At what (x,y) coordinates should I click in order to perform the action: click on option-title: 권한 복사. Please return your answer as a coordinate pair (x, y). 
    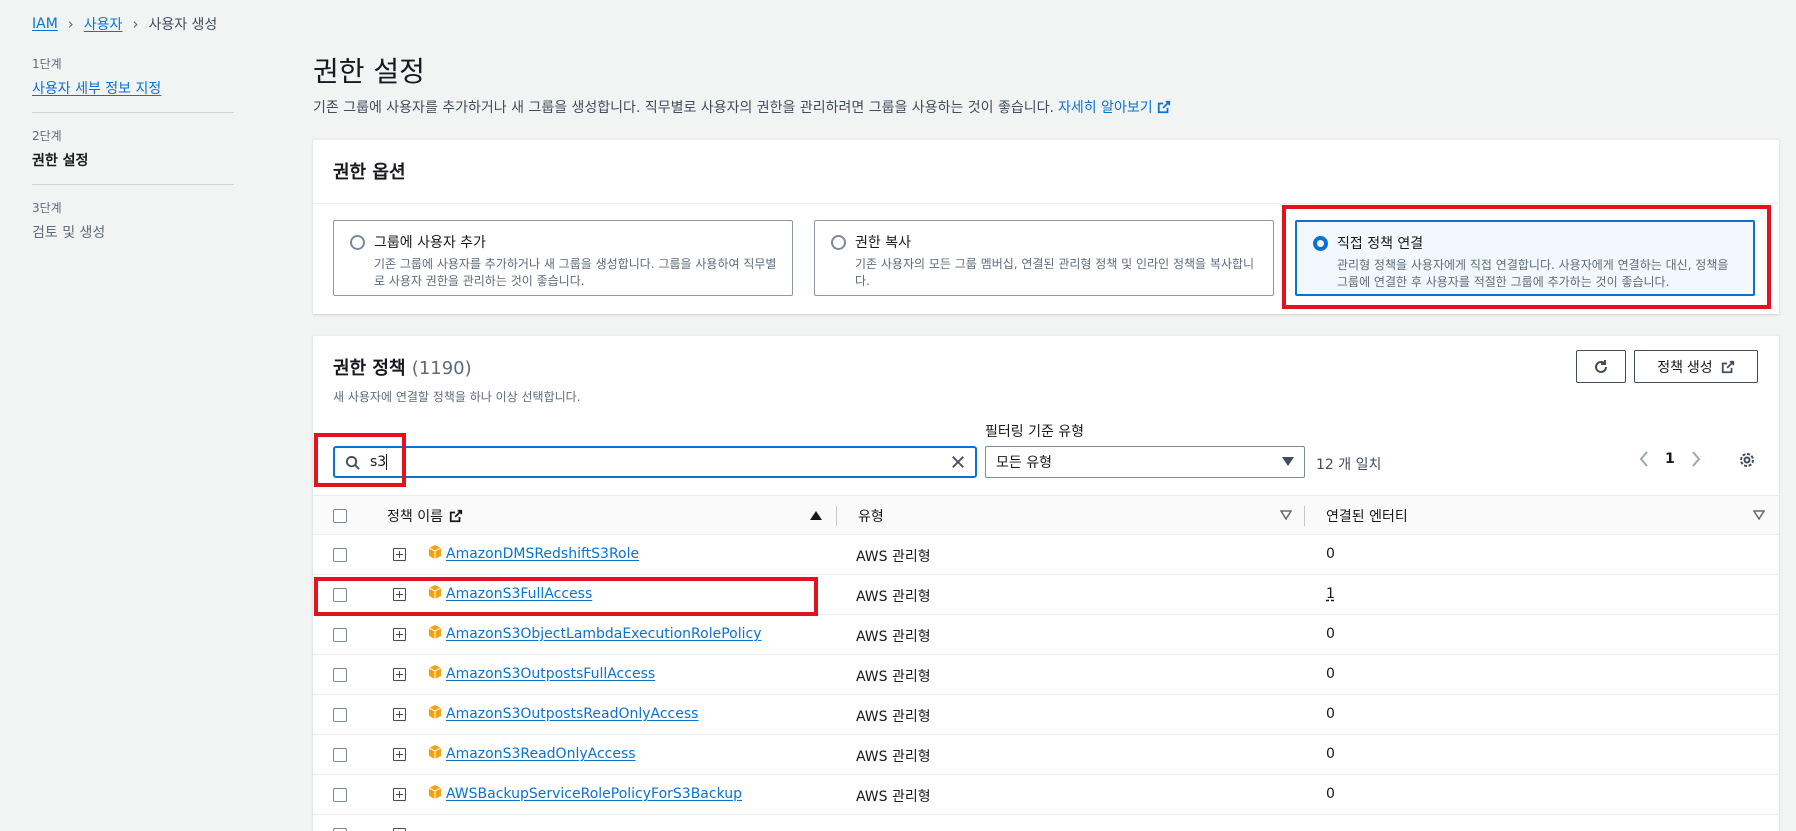
    Looking at the image, I should click on (883, 243).